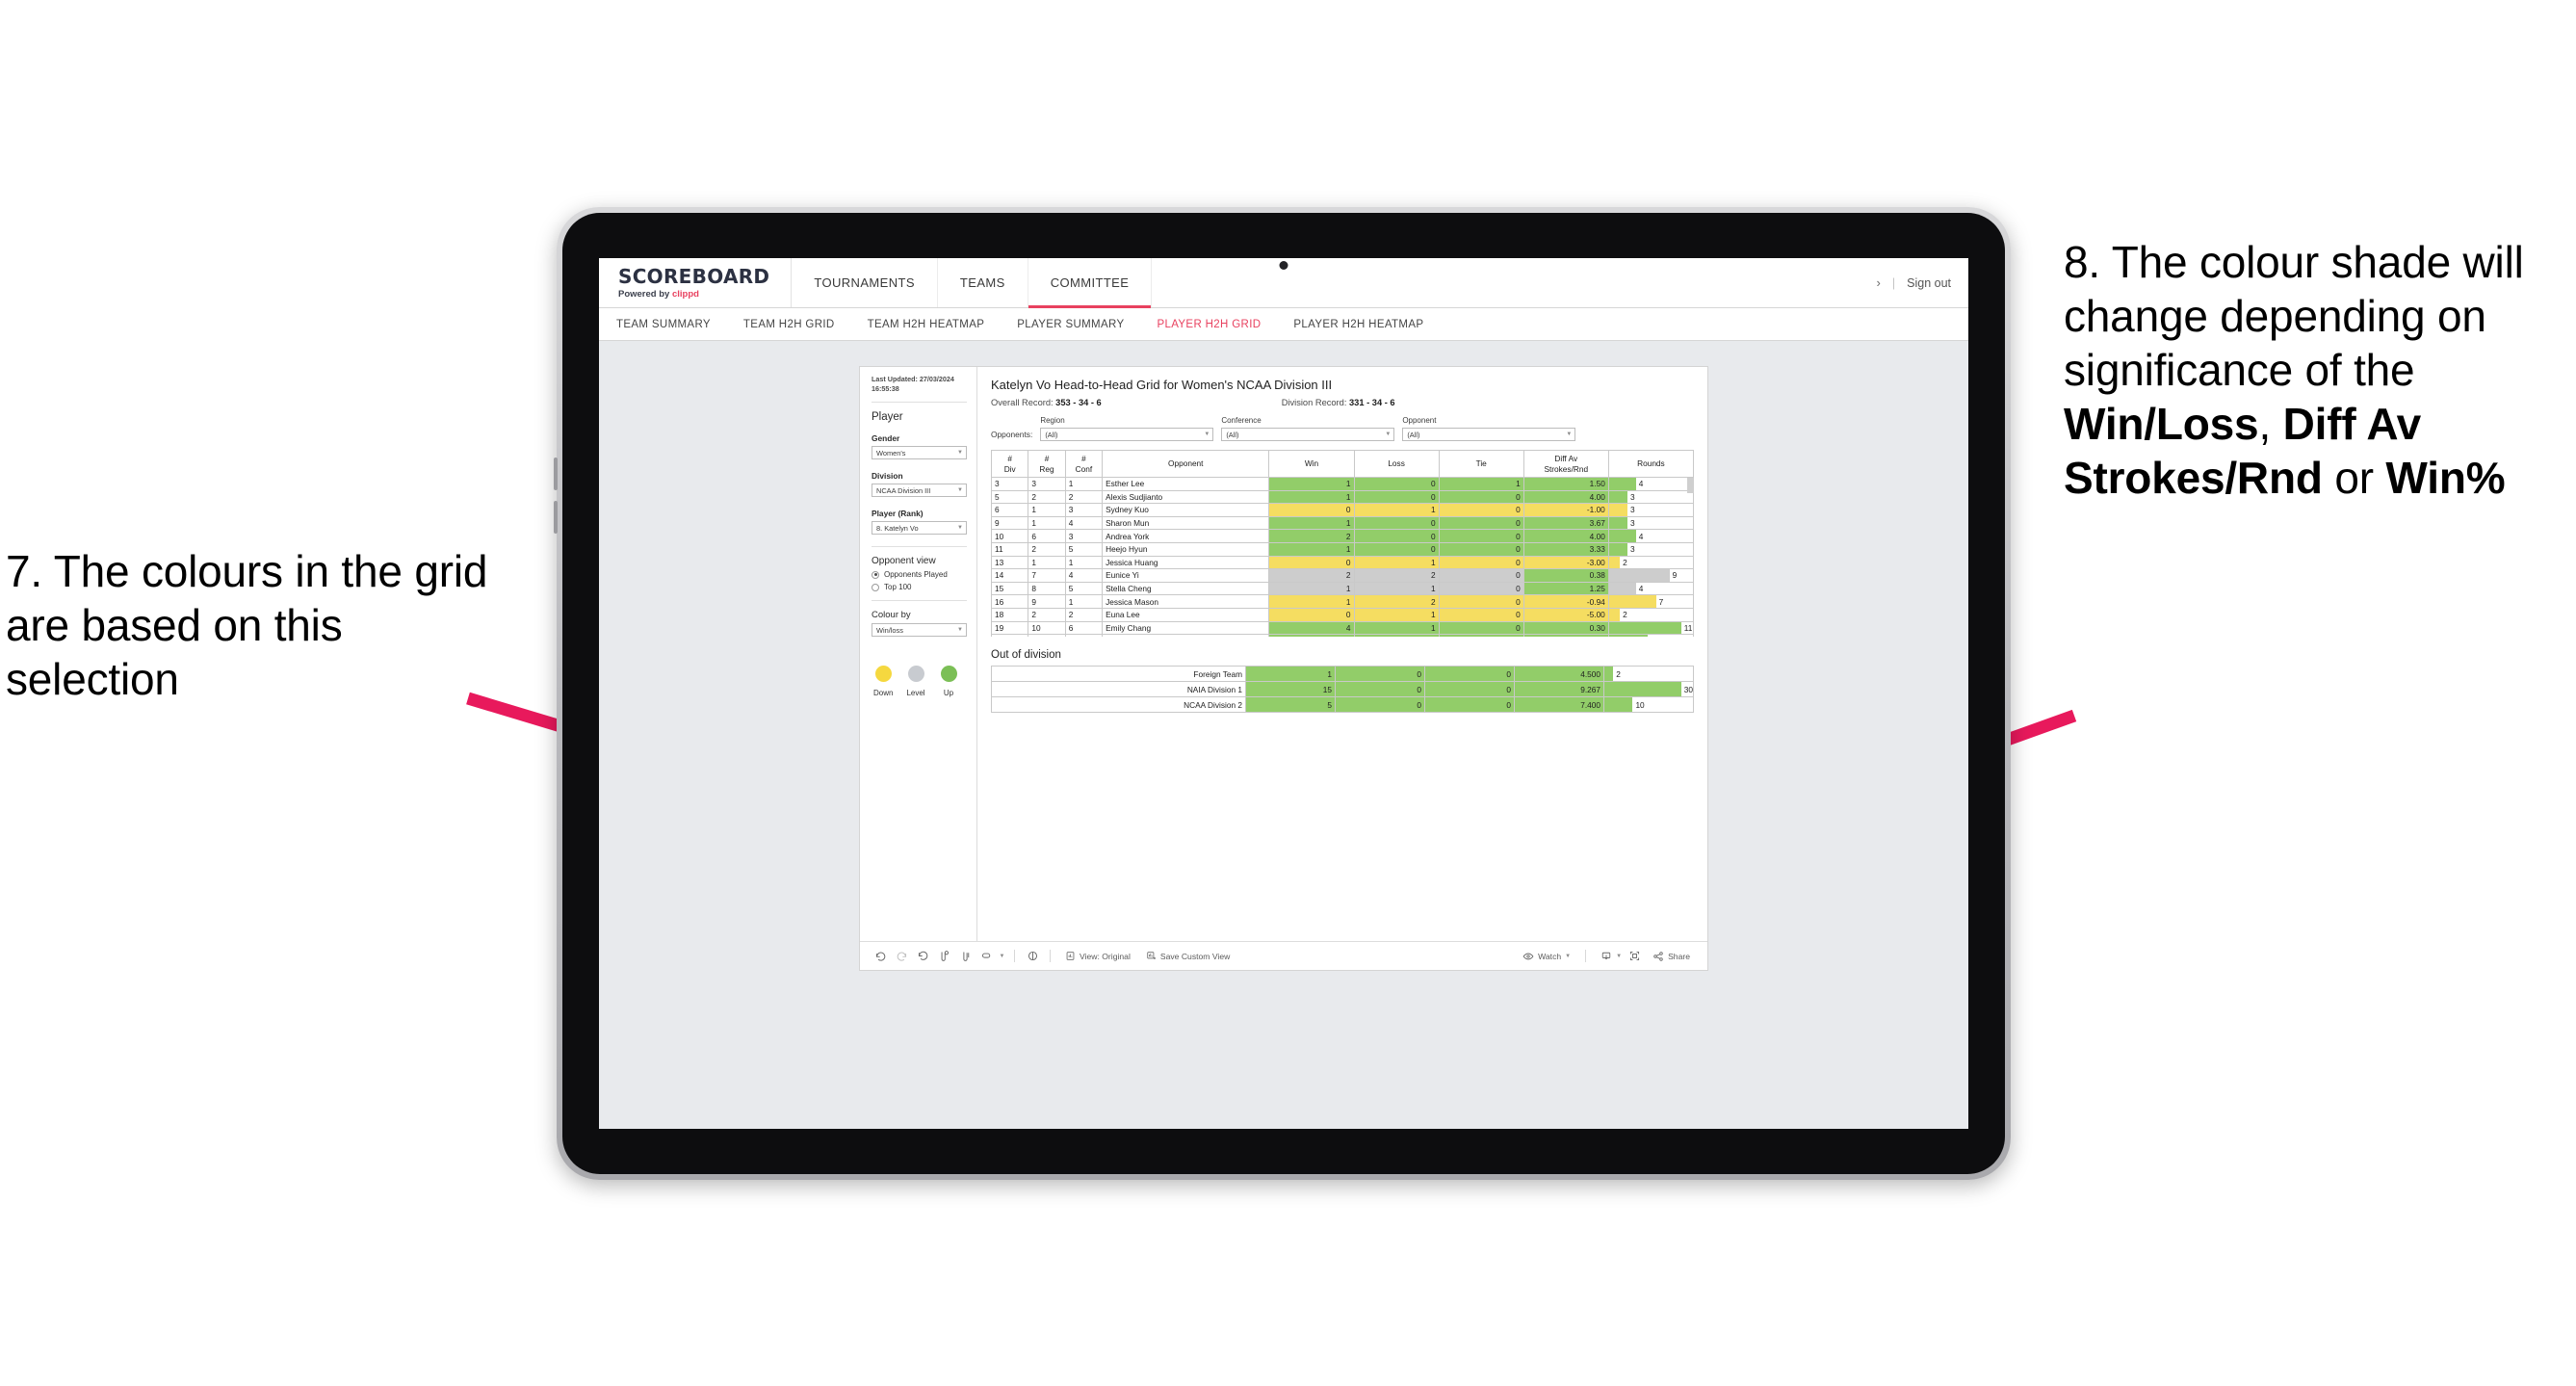 The image size is (2576, 1386). I want to click on chevron-right-icon: ›, so click(1879, 282).